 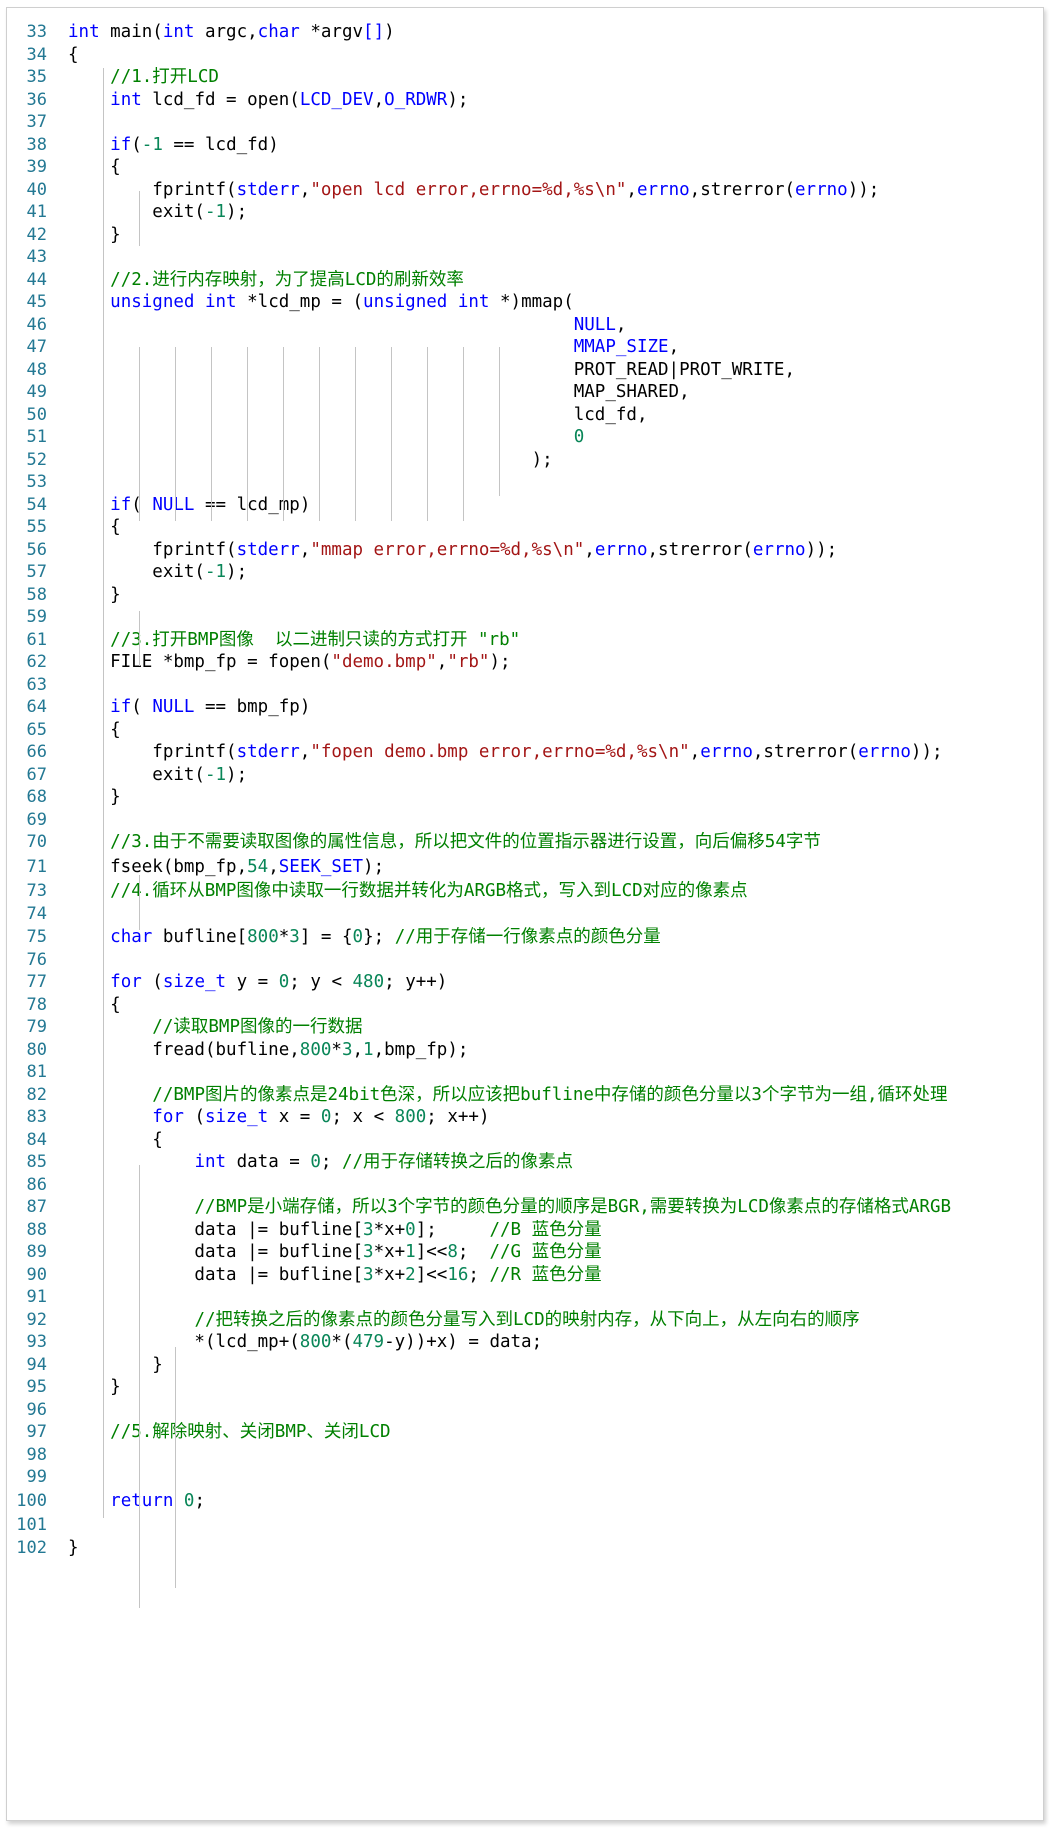 I want to click on code-token: main(, so click(x=131, y=32).